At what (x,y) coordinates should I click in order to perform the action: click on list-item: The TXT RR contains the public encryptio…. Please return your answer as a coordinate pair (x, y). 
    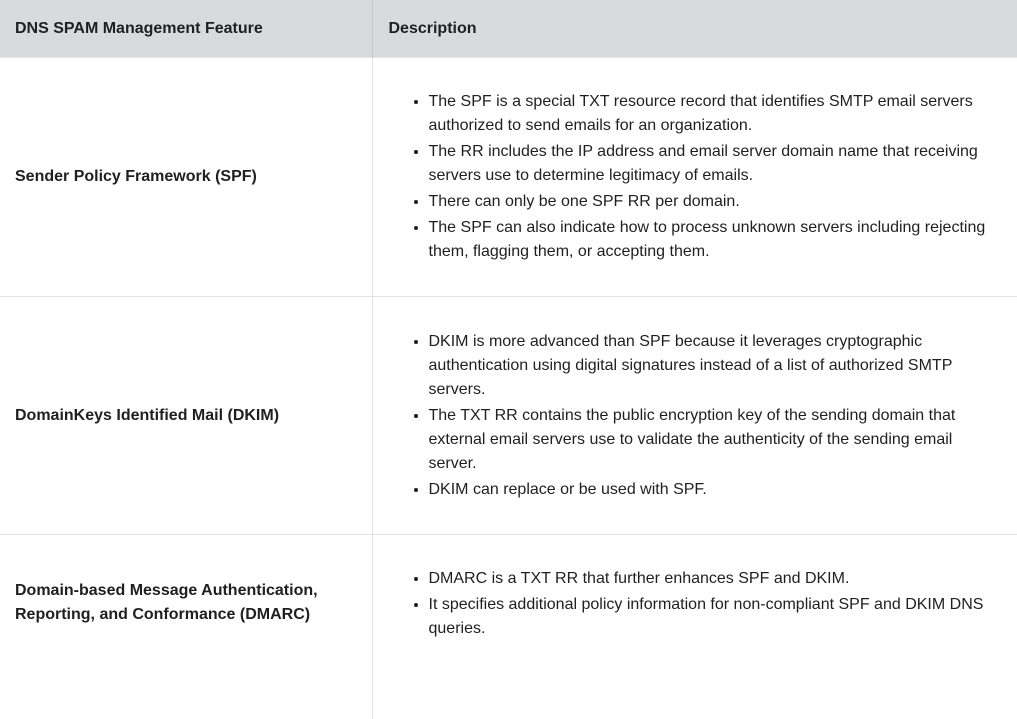
    Looking at the image, I should click on (715, 439).